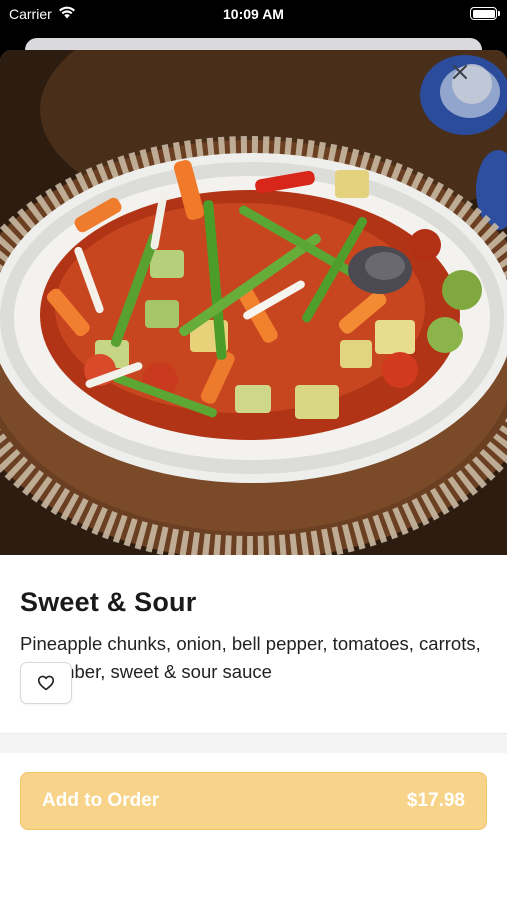 The height and width of the screenshot is (900, 507). What do you see at coordinates (472, 84) in the screenshot?
I see `close-button` at bounding box center [472, 84].